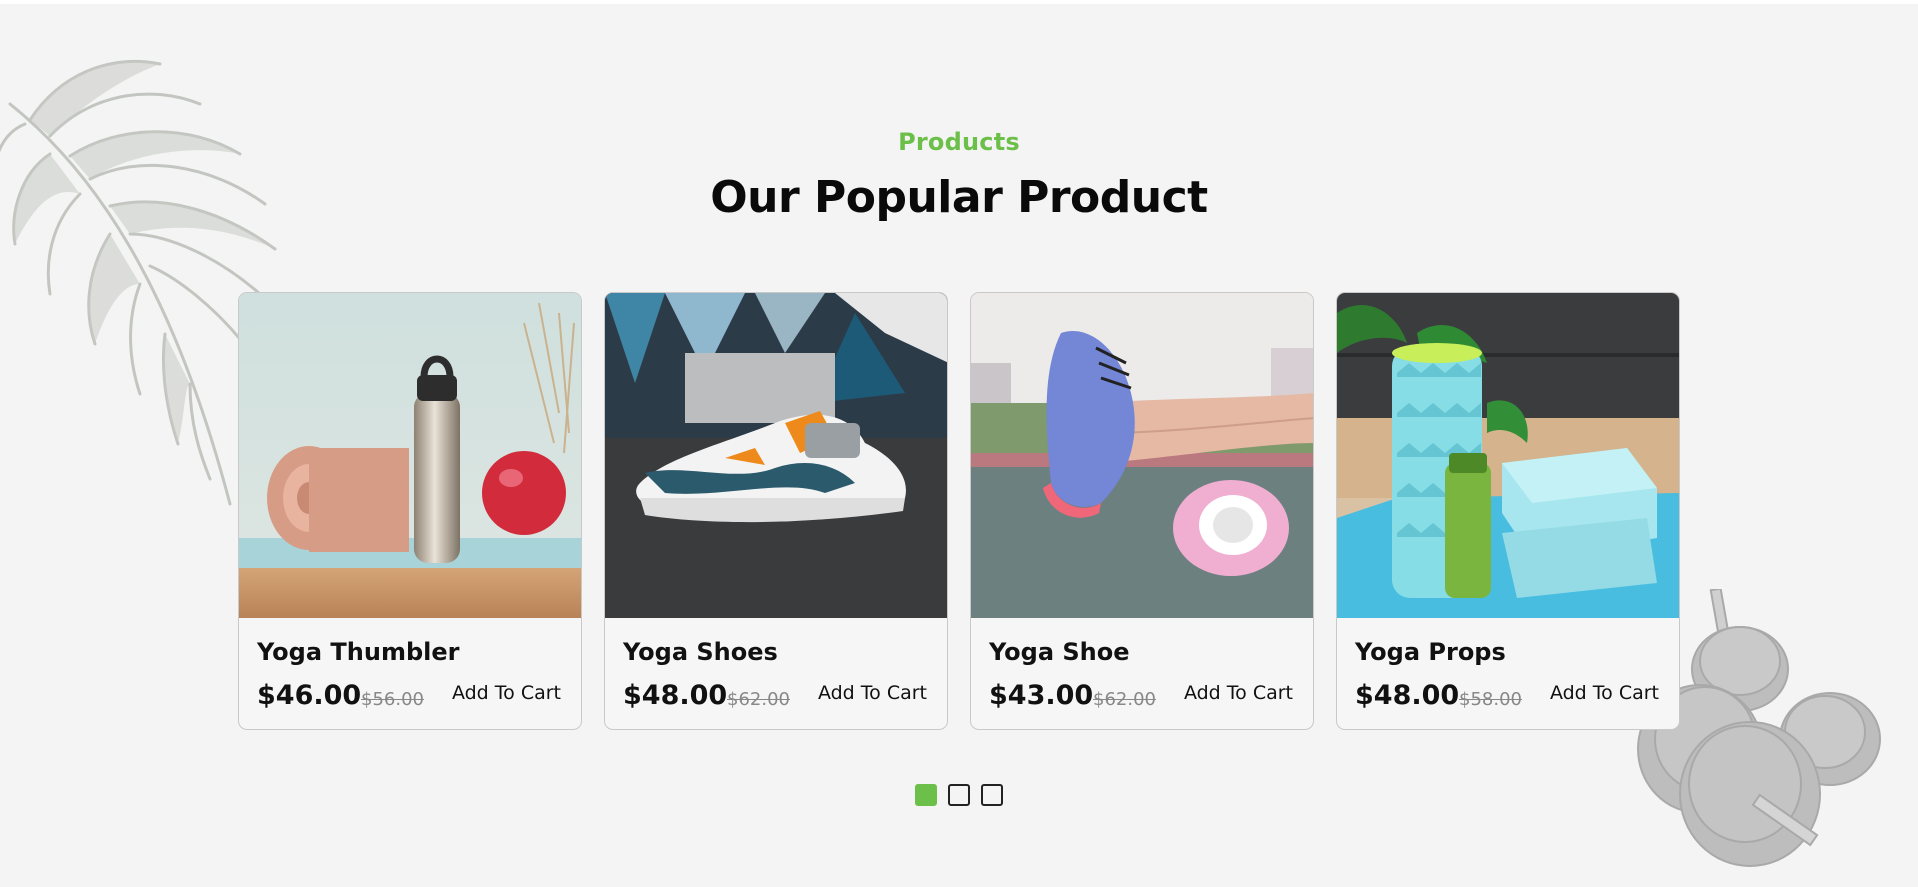  I want to click on product-card: Yoga Shoe $43.00 $62.00 Add To Cart, so click(1142, 511).